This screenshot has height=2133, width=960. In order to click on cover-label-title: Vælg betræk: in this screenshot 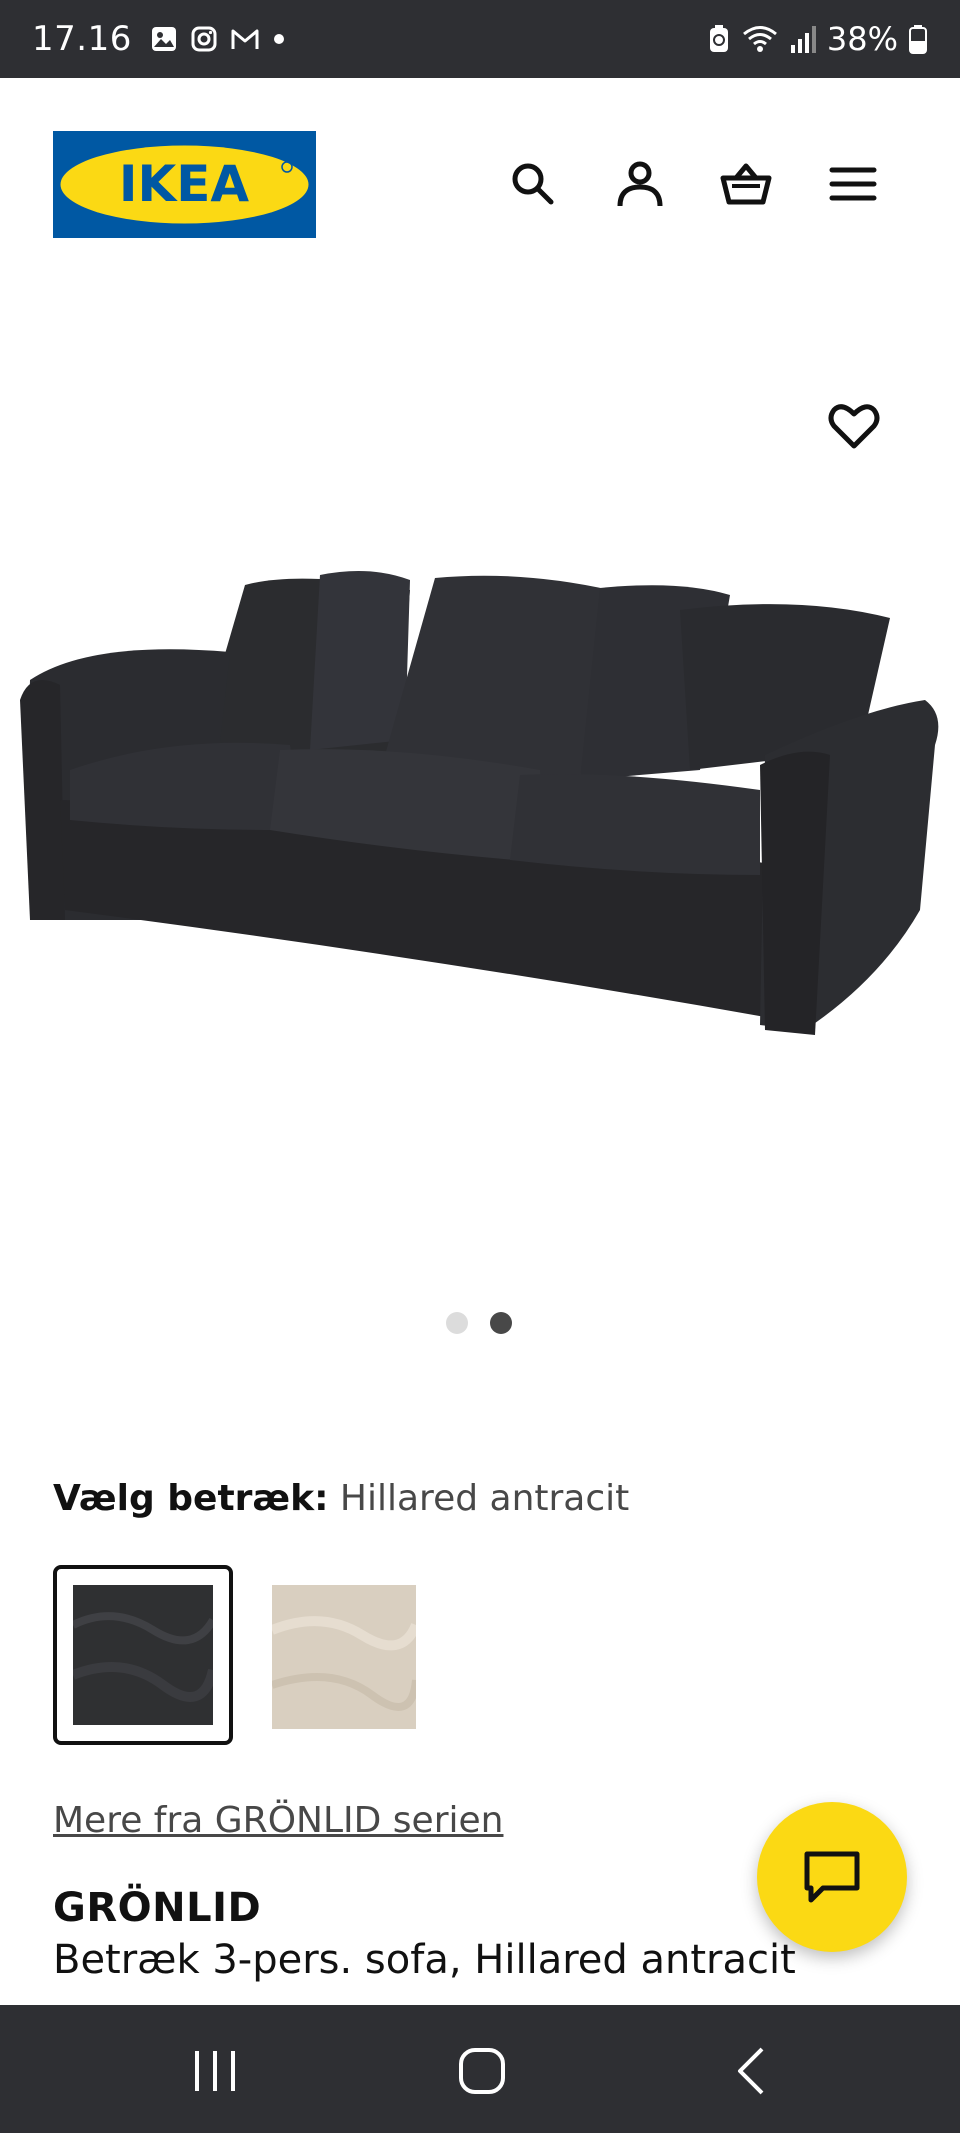, I will do `click(191, 1498)`.